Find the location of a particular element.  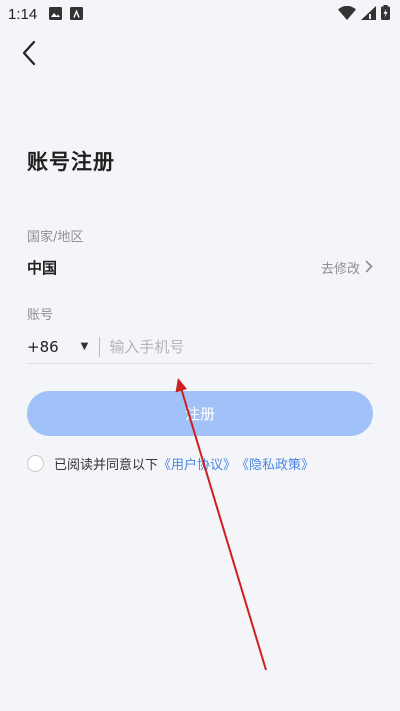

caret-down-icon: ▼ is located at coordinates (84, 346).